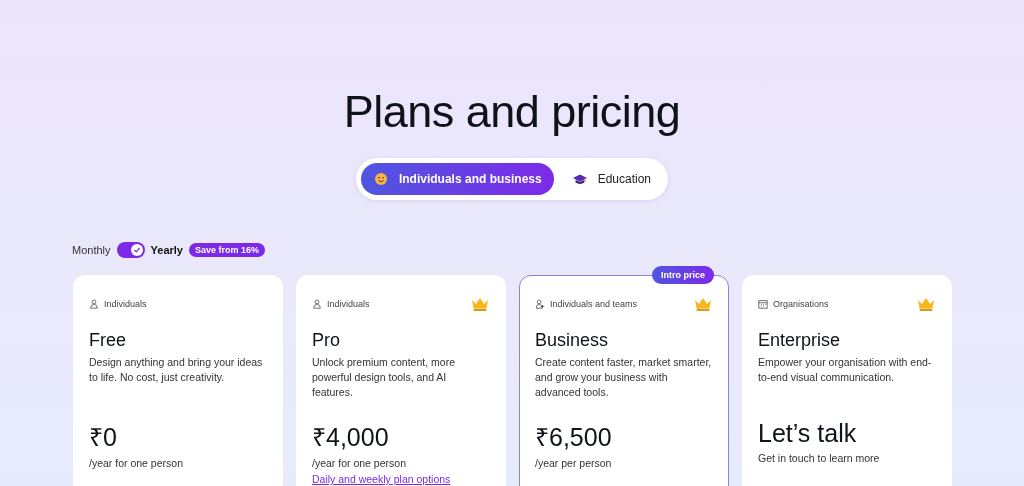 The height and width of the screenshot is (486, 1024). Describe the element at coordinates (574, 463) in the screenshot. I see `price-note: /year per person` at that location.